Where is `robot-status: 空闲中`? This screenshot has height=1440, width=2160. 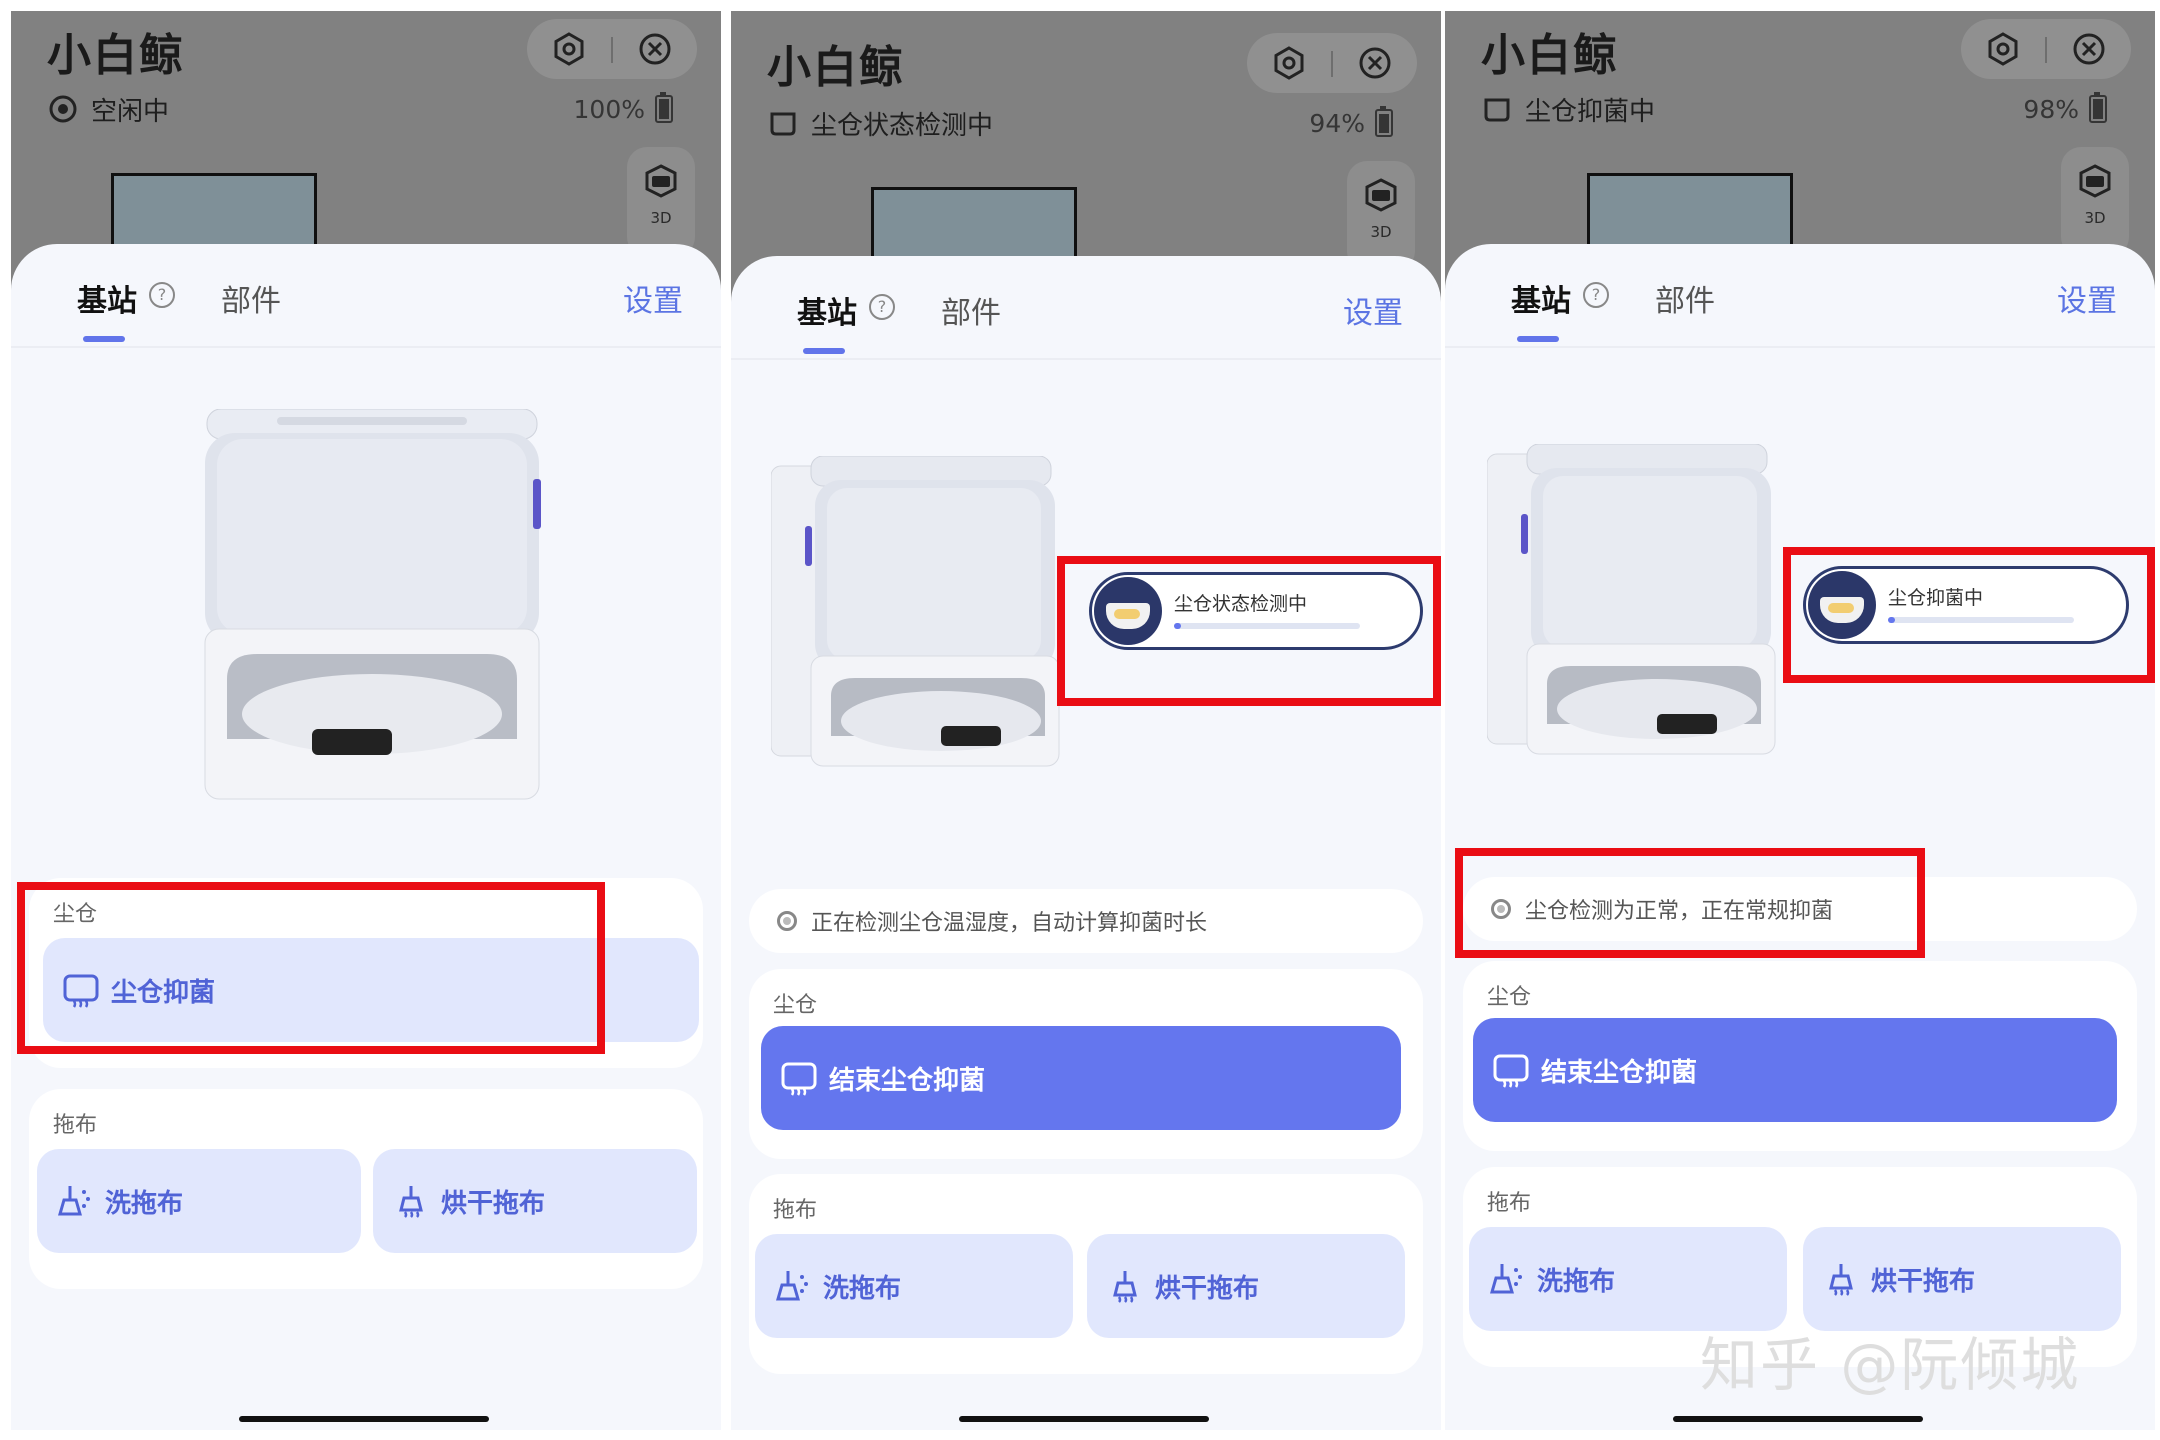
robot-status: 空闲中 is located at coordinates (108, 109).